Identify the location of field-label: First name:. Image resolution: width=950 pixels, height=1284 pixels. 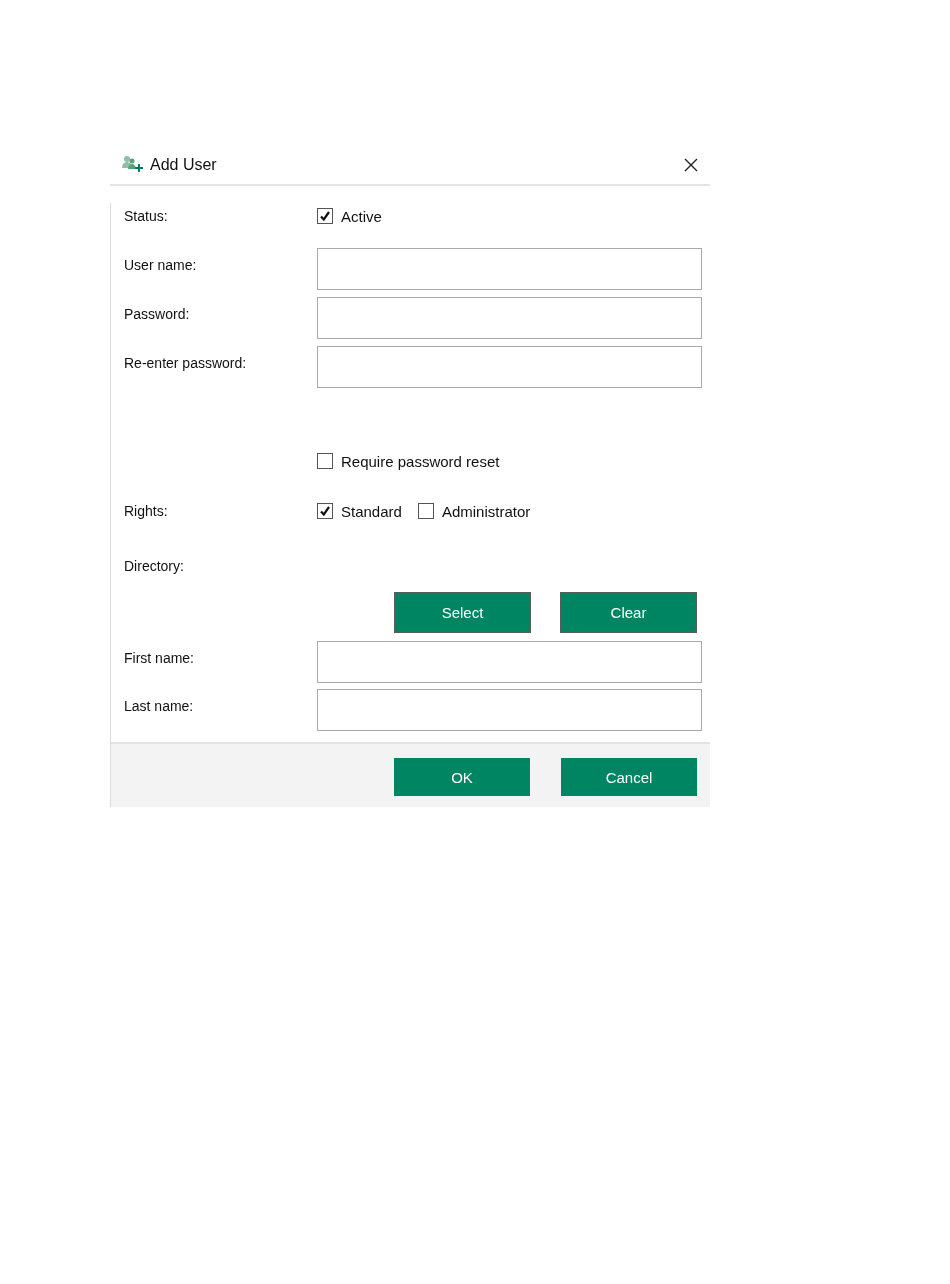
(159, 658).